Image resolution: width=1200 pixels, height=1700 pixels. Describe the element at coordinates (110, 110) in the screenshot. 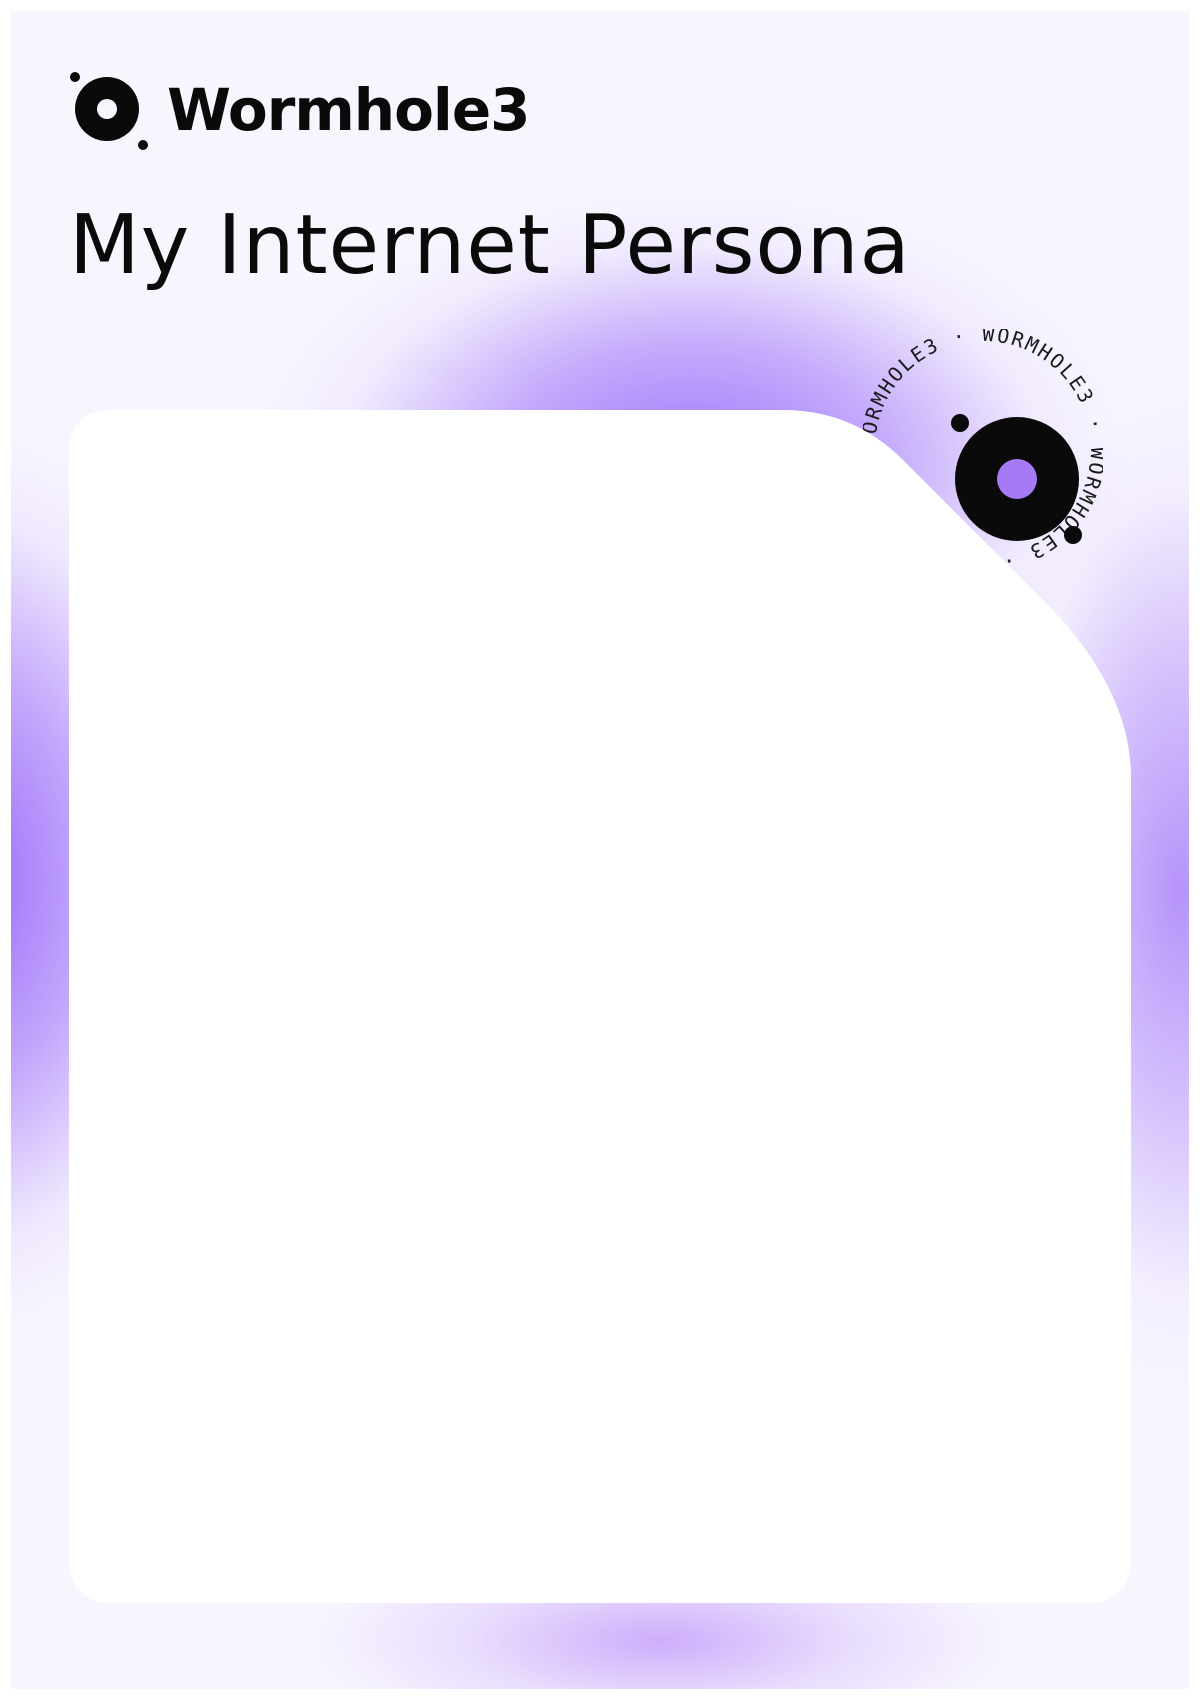

I see `wormhole-logo-icon` at that location.